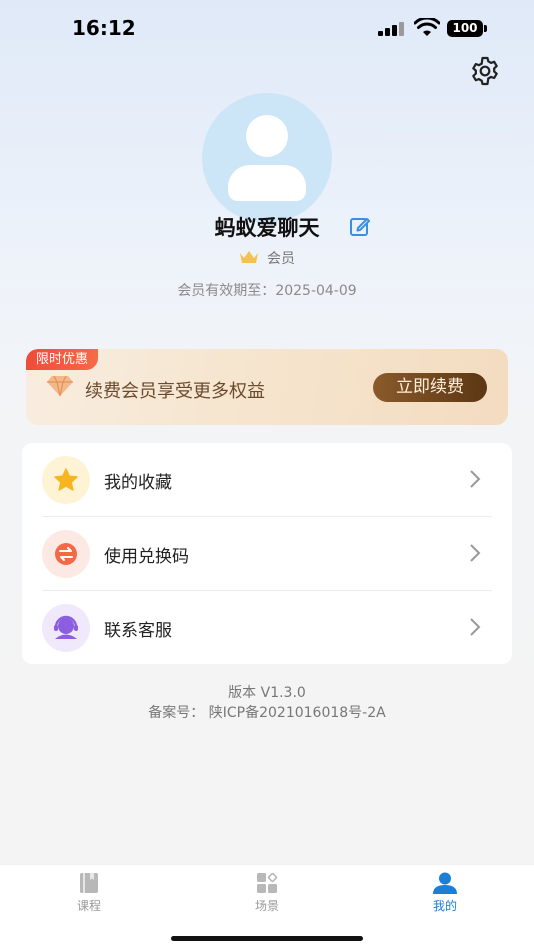 The height and width of the screenshot is (950, 534). Describe the element at coordinates (88, 906) in the screenshot. I see `tab-label: 课程` at that location.